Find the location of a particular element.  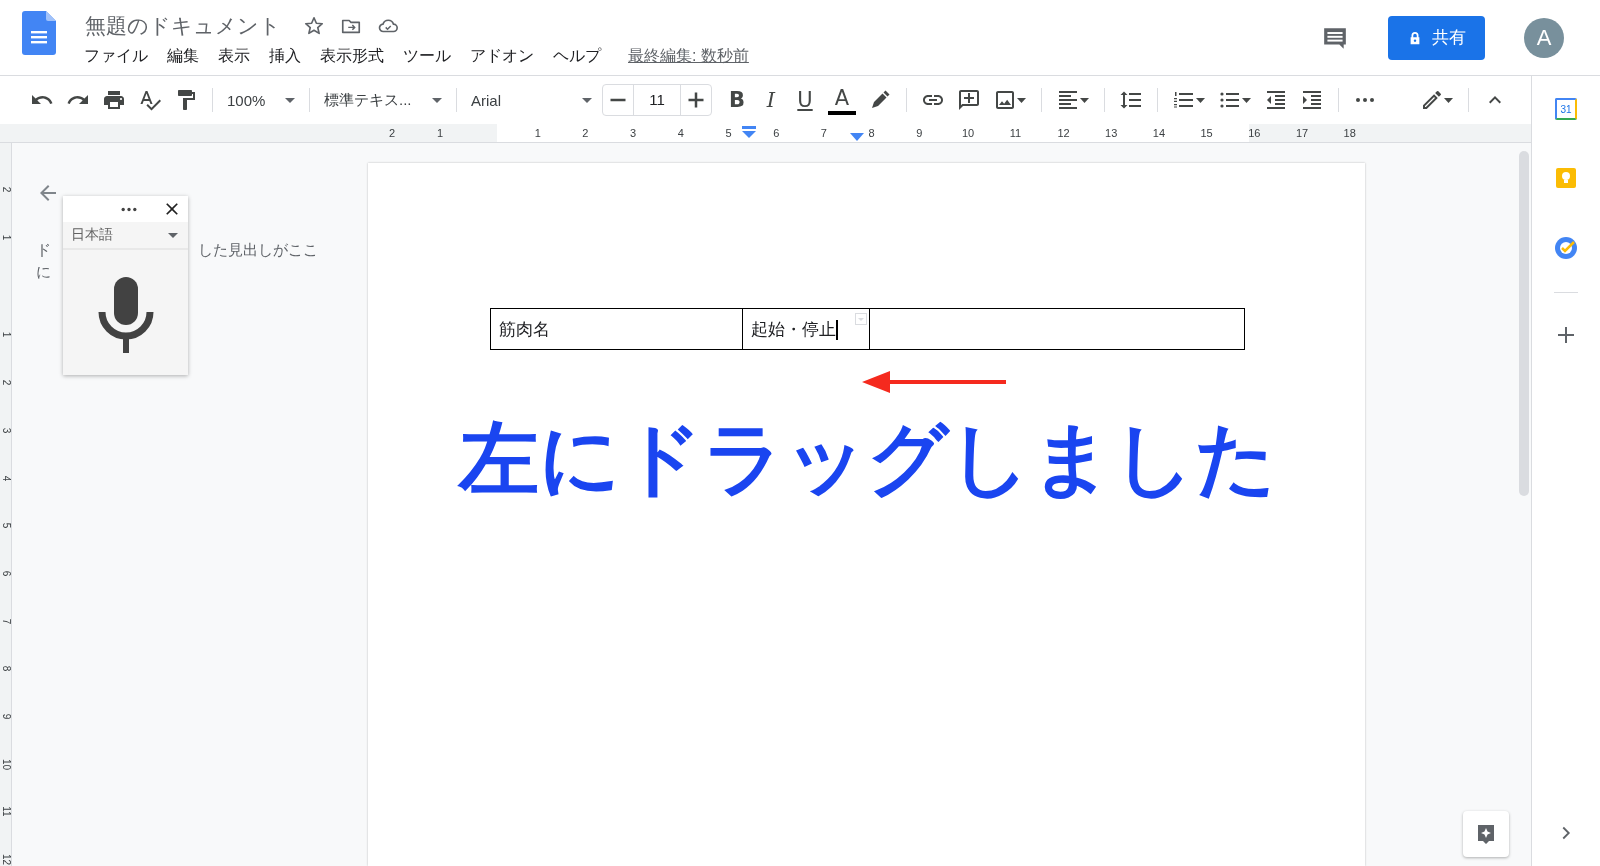

decrease-indent-icon is located at coordinates (1276, 100).